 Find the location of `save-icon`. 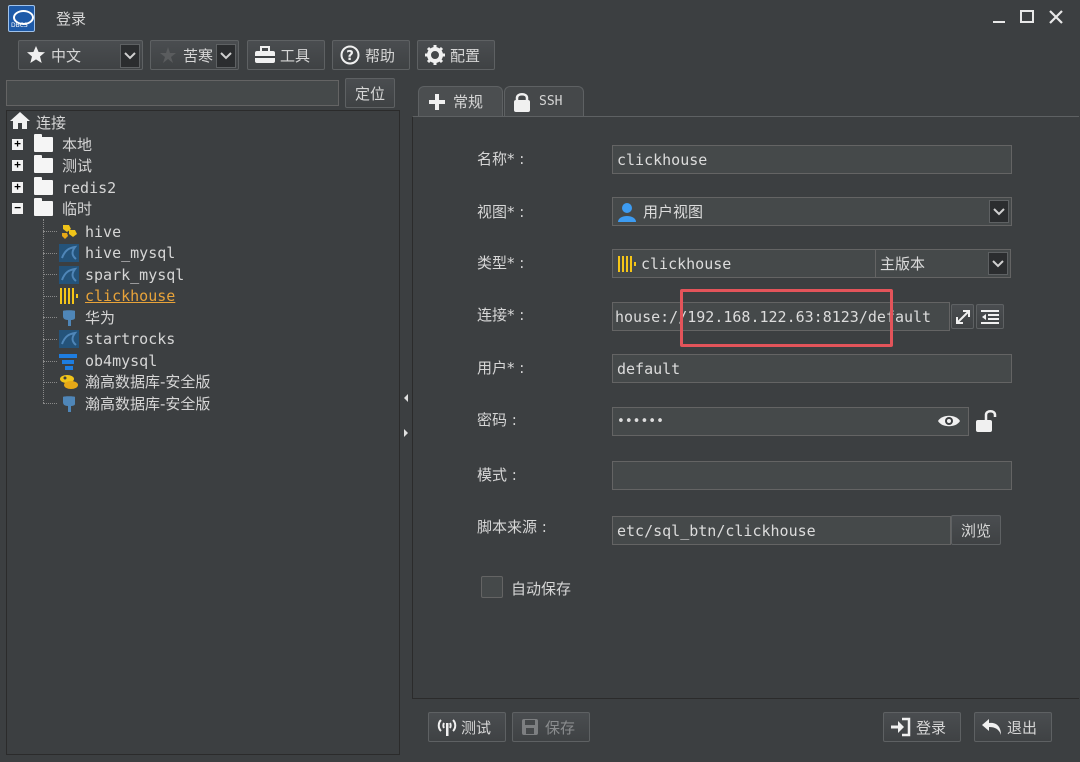

save-icon is located at coordinates (530, 727).